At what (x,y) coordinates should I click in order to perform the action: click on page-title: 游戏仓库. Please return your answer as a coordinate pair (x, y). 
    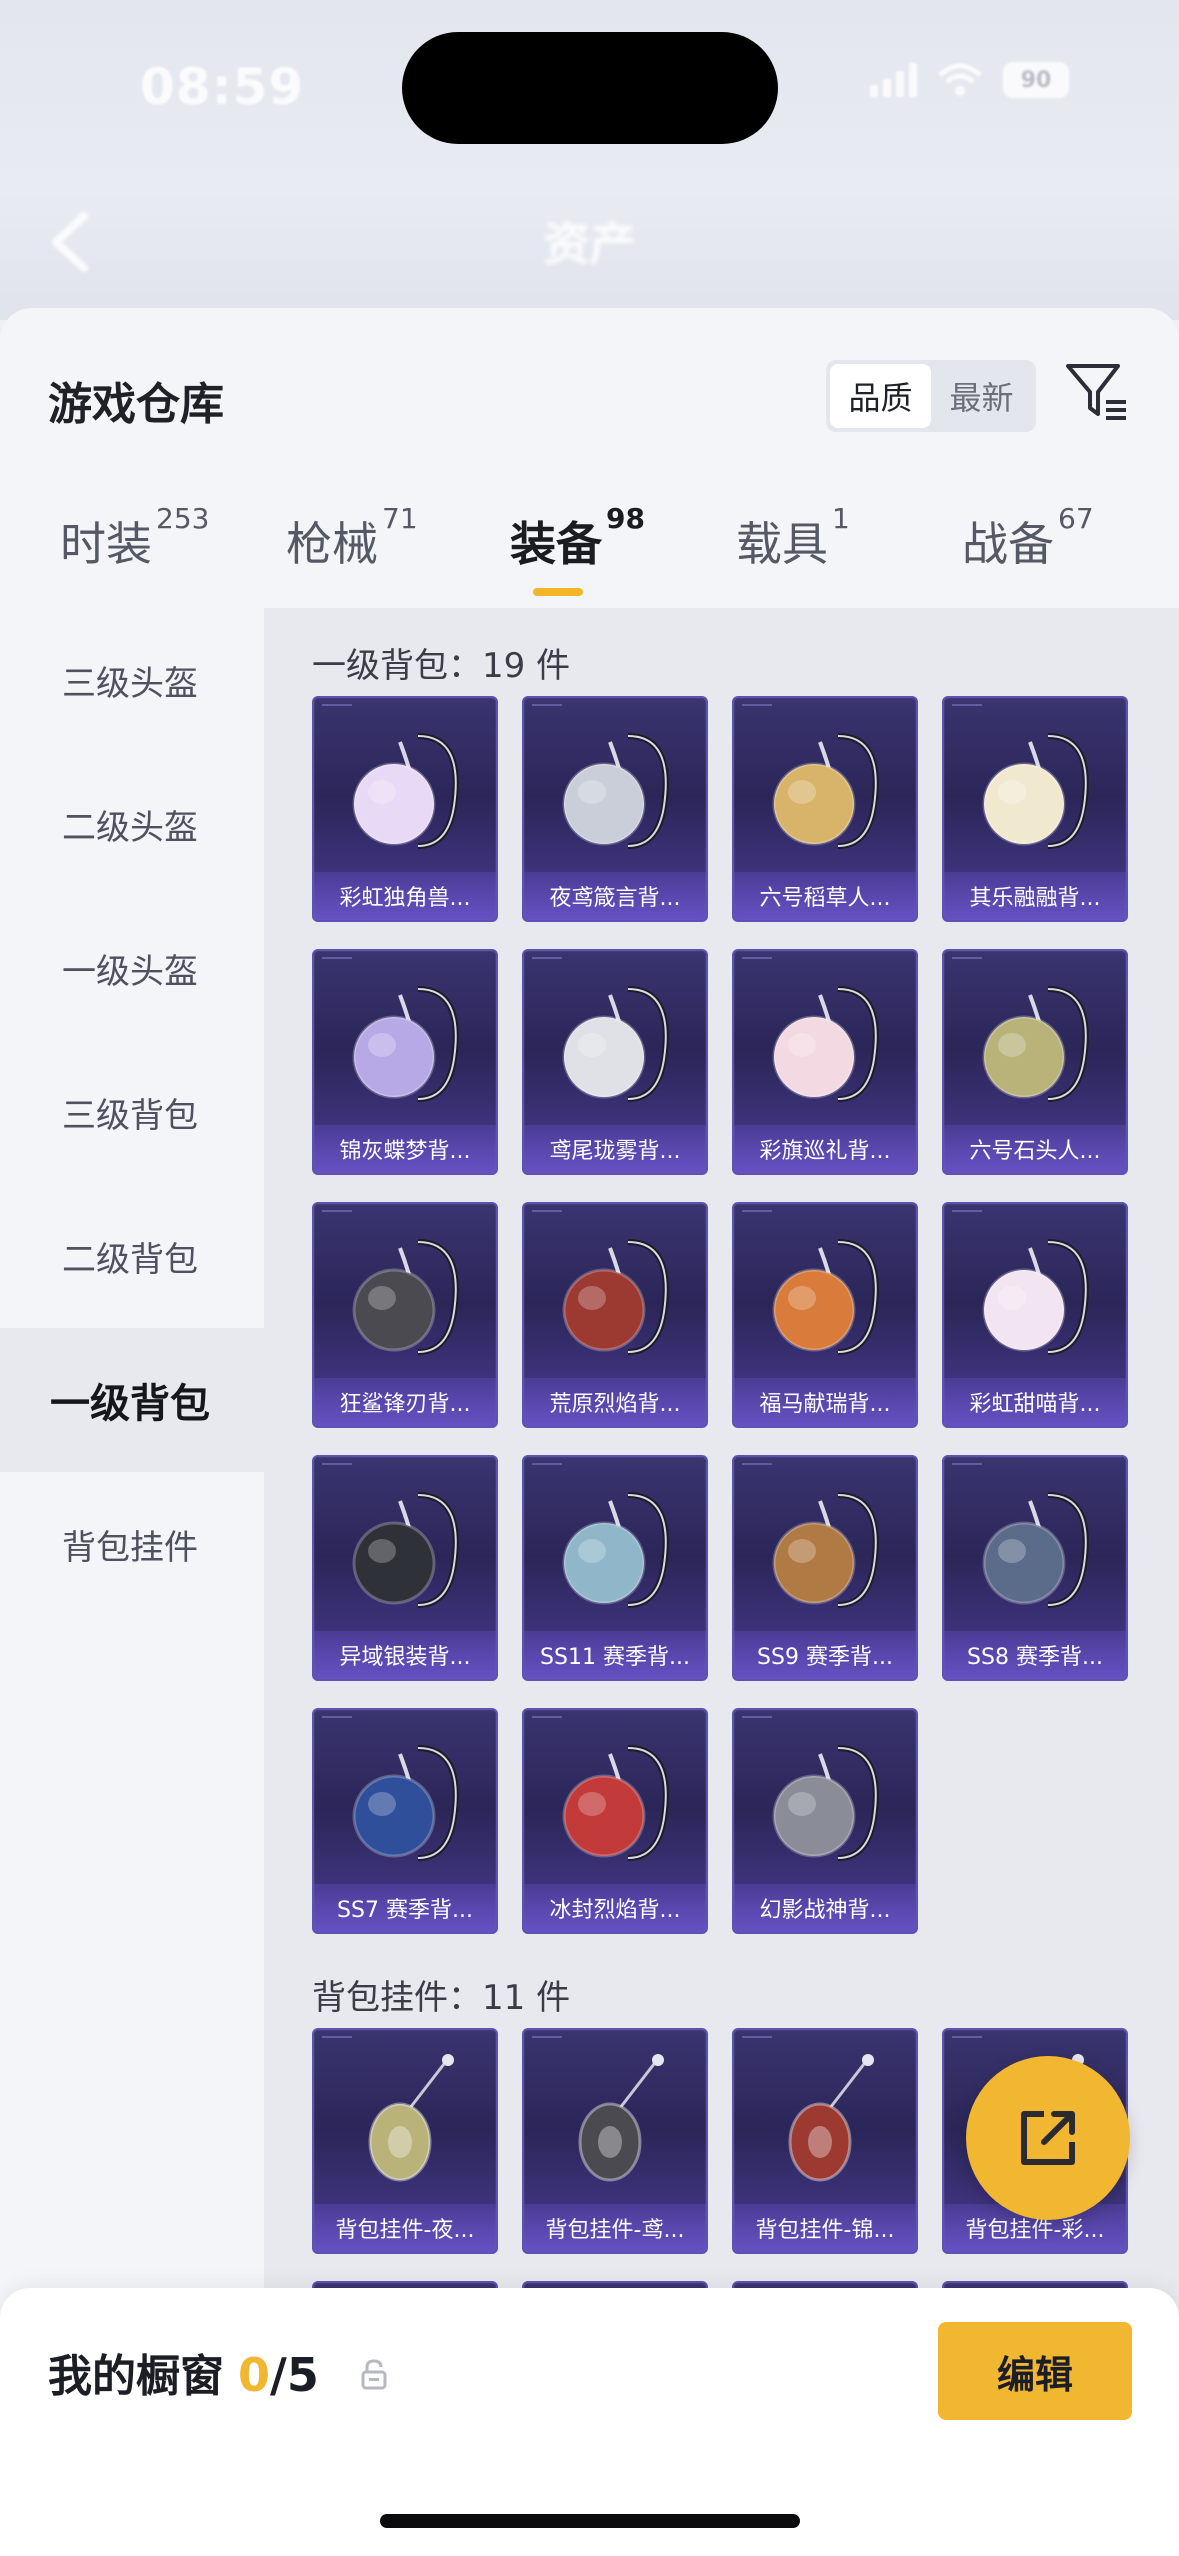
    Looking at the image, I should click on (136, 404).